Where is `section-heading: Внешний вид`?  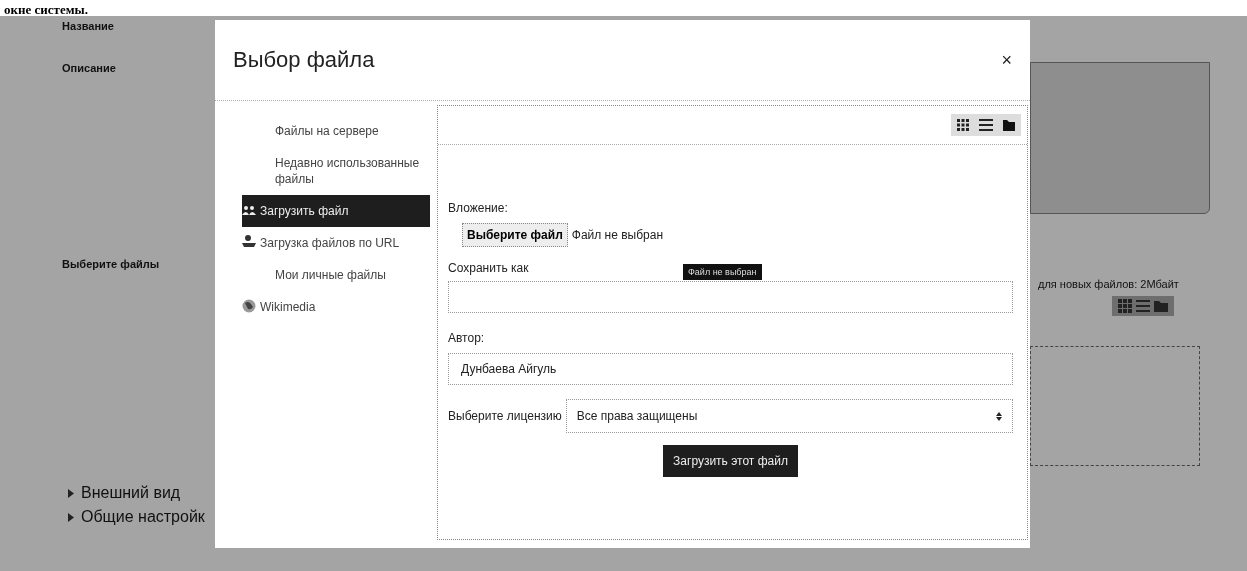
section-heading: Внешний вид is located at coordinates (131, 493).